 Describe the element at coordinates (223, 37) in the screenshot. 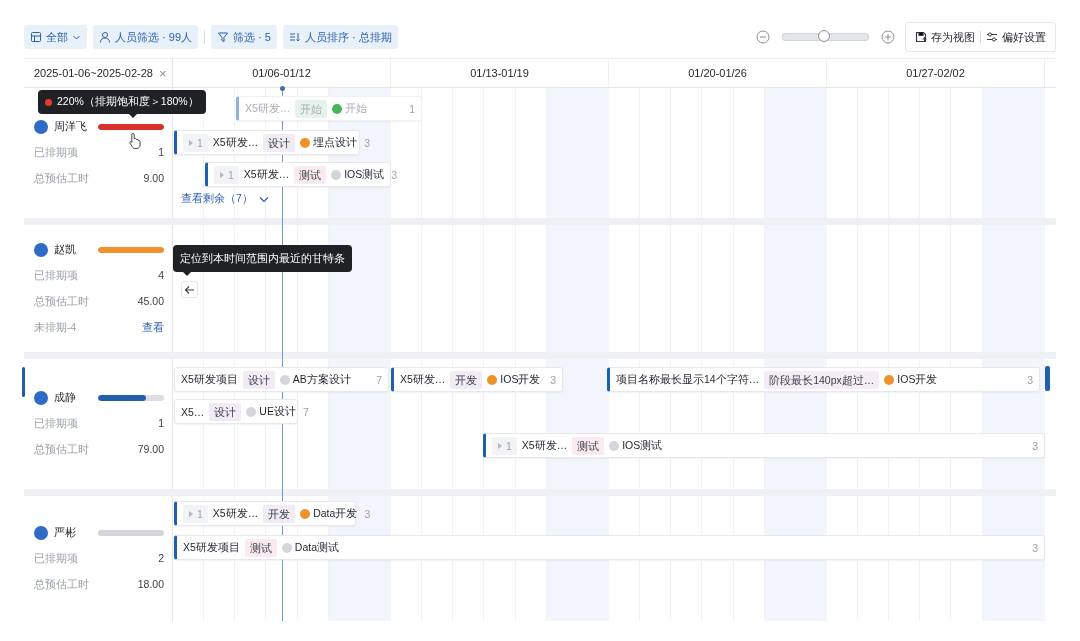

I see `filter-icon` at that location.